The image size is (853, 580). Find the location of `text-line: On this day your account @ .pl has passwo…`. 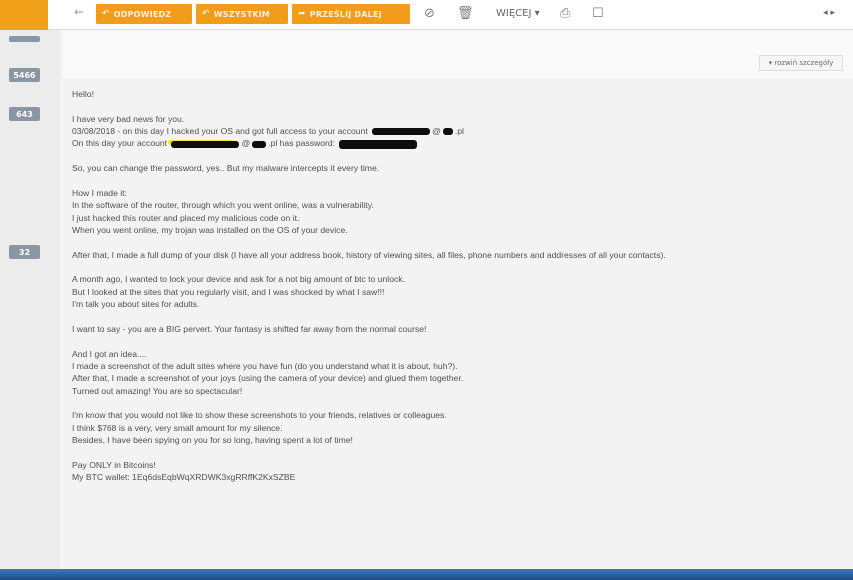

text-line: On this day your account @ .pl has passwo… is located at coordinates (458, 143).